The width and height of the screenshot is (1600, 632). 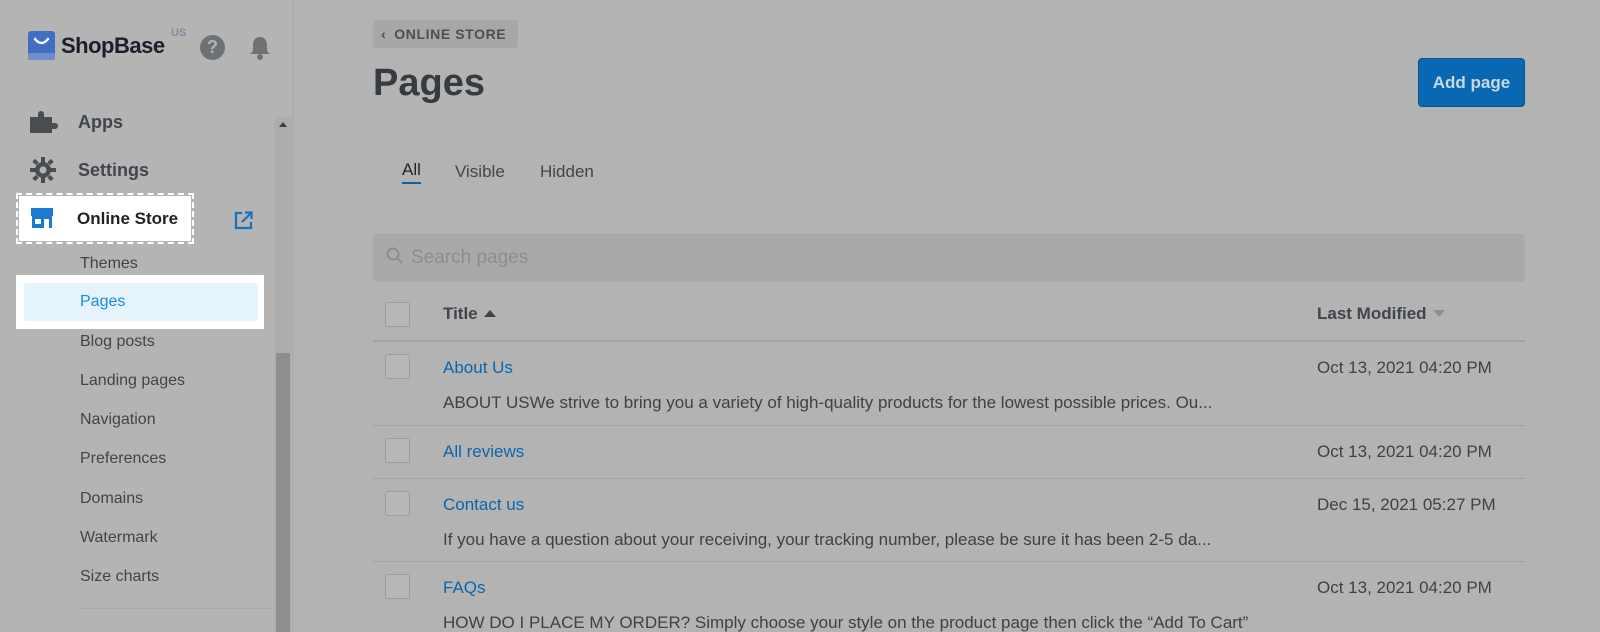 I want to click on select-all-checkbox, so click(x=397, y=314).